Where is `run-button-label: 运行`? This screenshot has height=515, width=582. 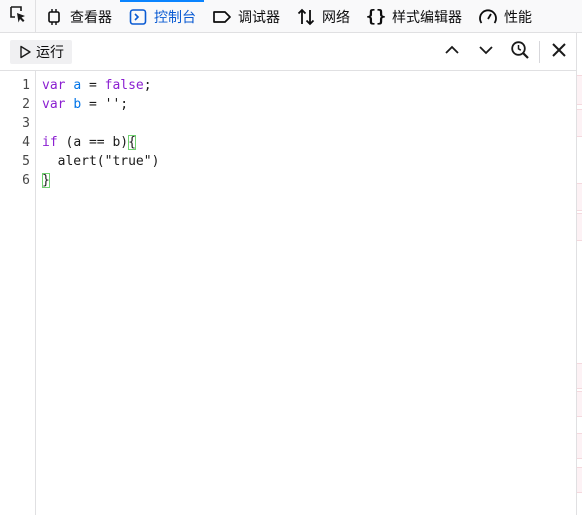 run-button-label: 运行 is located at coordinates (50, 53).